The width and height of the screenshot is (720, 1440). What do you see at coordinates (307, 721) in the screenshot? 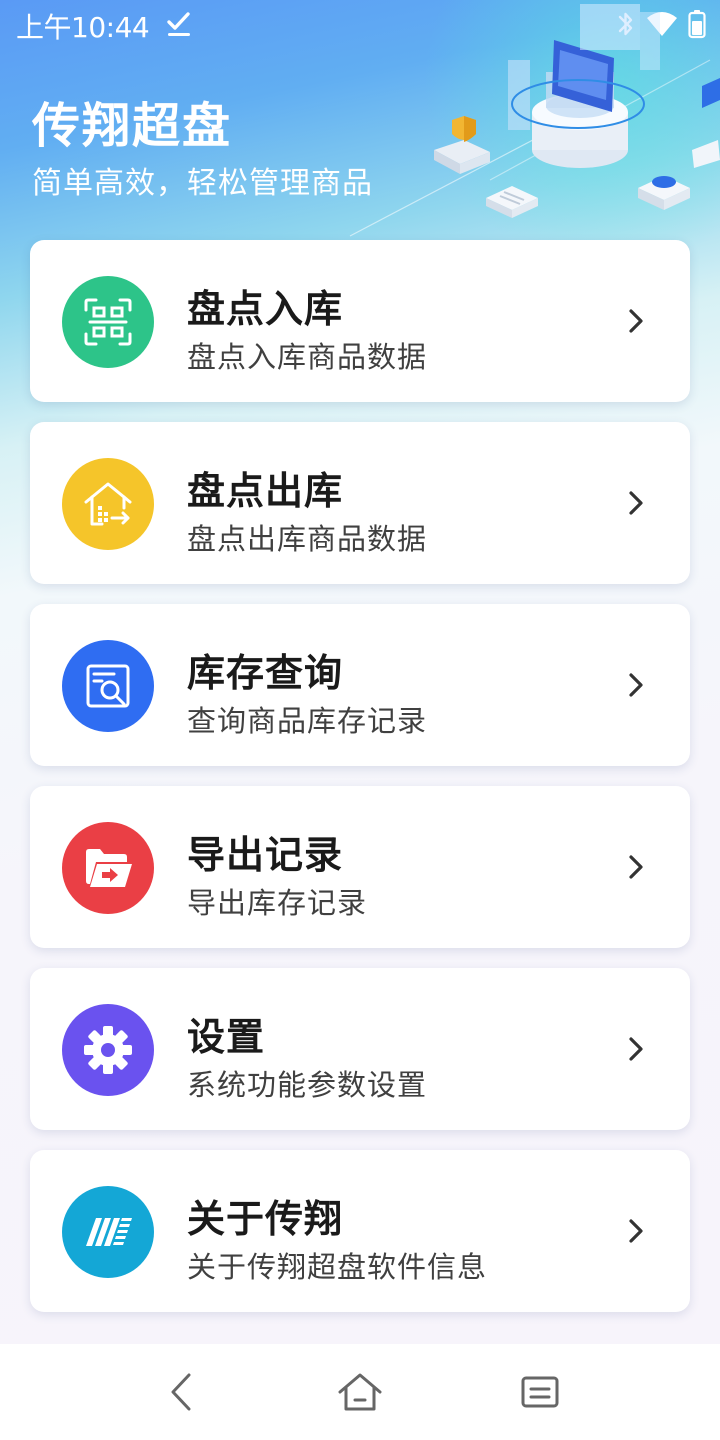
I see `menu-item-description: 查询商品库存记录` at bounding box center [307, 721].